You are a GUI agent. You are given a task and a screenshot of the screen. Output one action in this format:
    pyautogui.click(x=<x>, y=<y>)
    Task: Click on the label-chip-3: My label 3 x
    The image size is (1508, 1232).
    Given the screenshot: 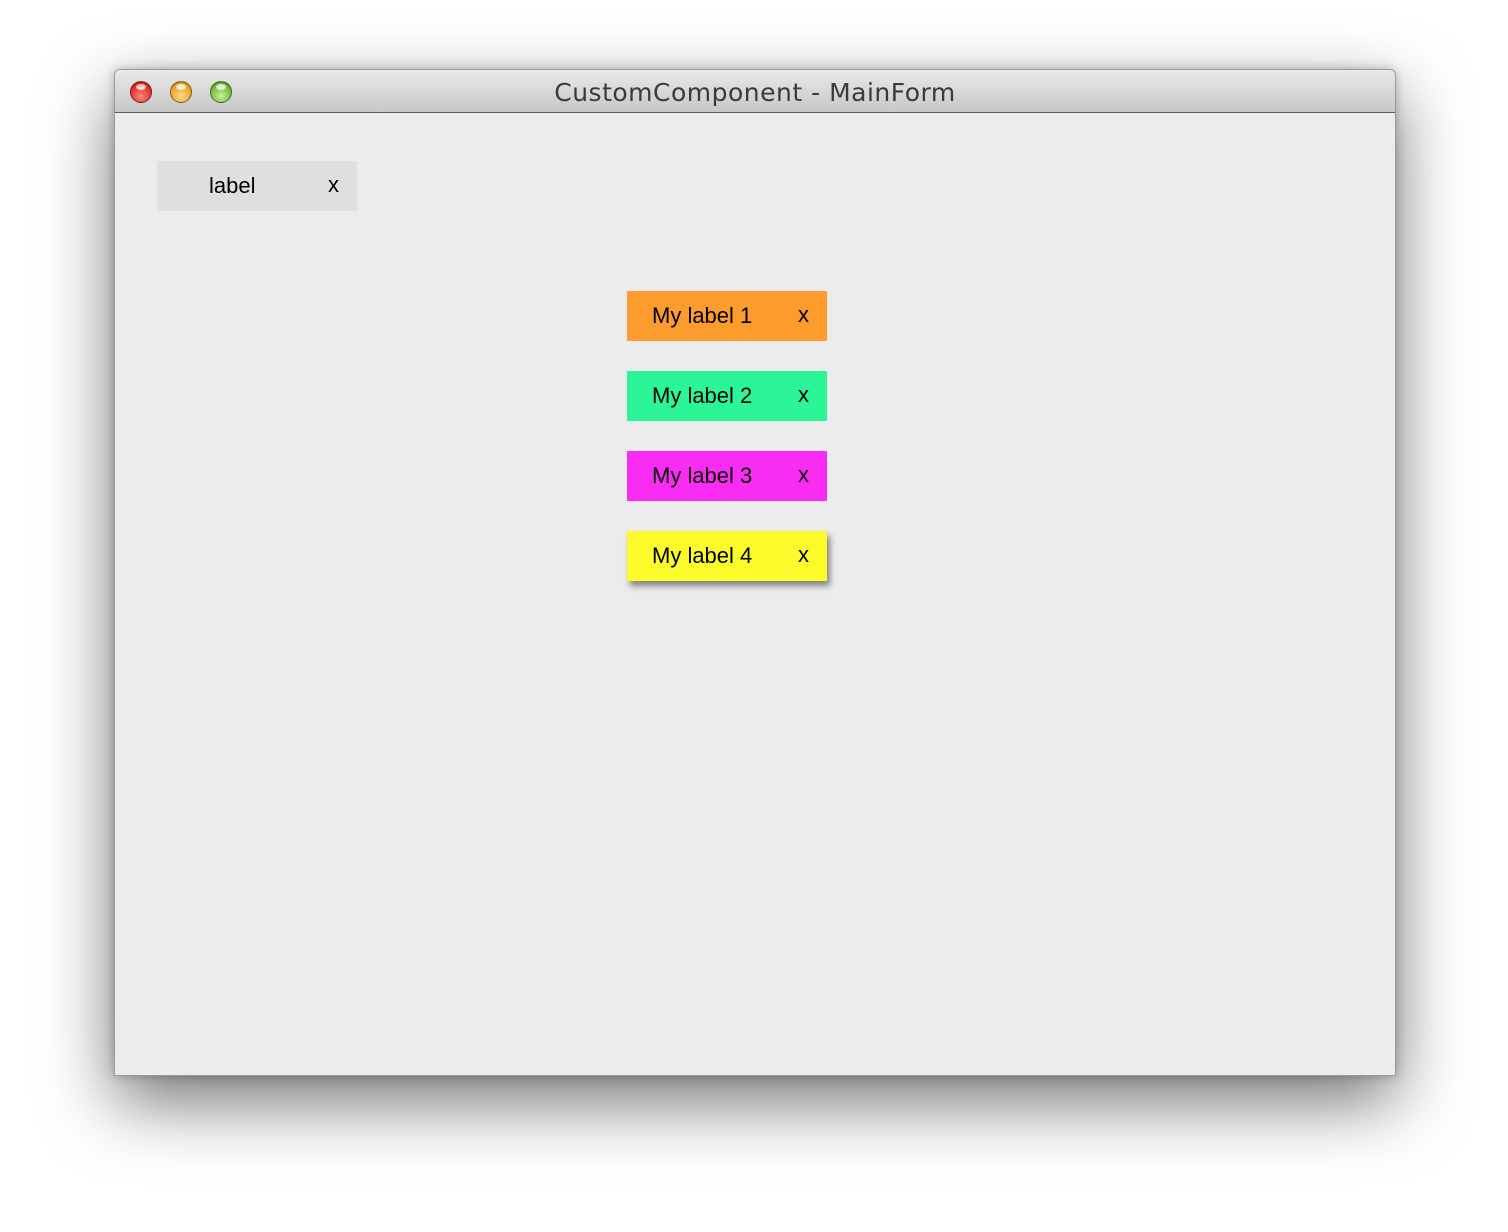 What is the action you would take?
    pyautogui.click(x=727, y=476)
    